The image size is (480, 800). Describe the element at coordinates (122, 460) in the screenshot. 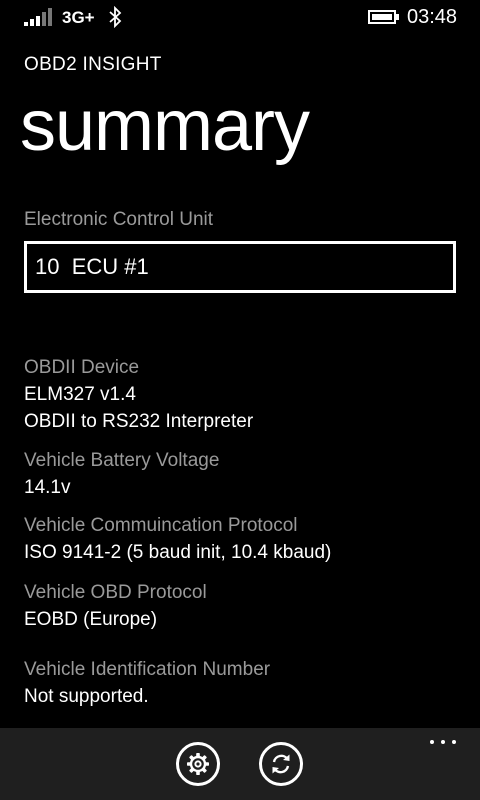

I see `battery-voltage-label: Vehicle Battery Voltage` at that location.